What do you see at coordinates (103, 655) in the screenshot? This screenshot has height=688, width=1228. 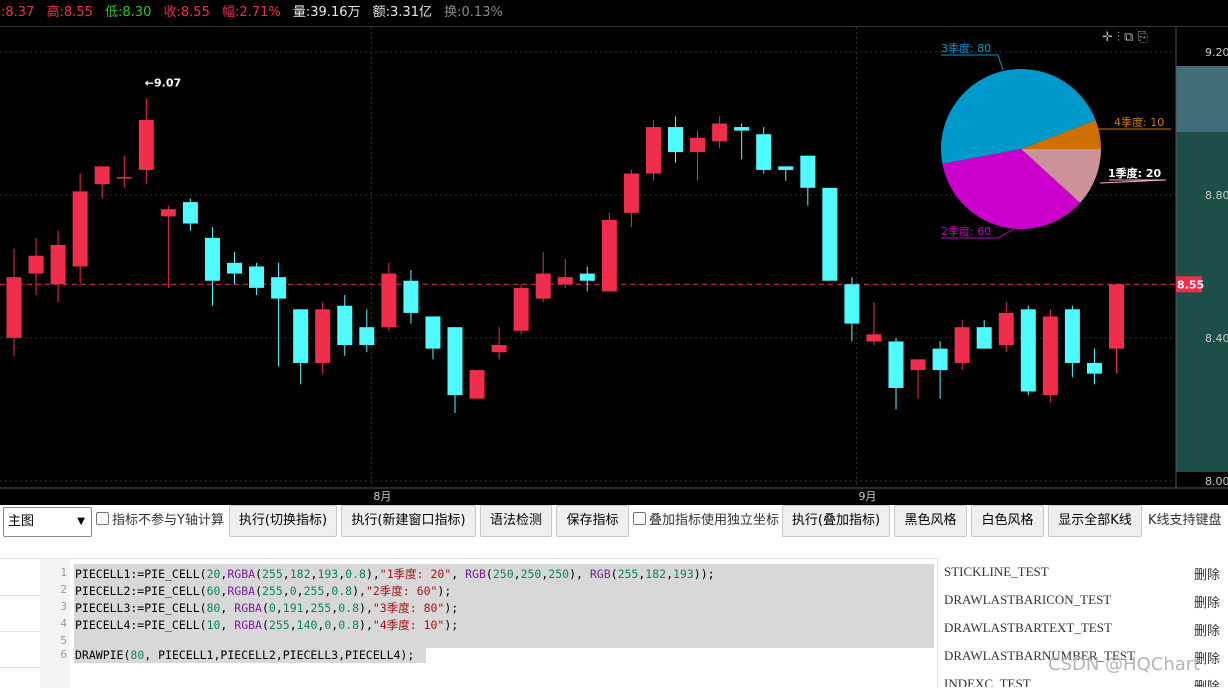 I see `code-token: DRAWPIE(` at bounding box center [103, 655].